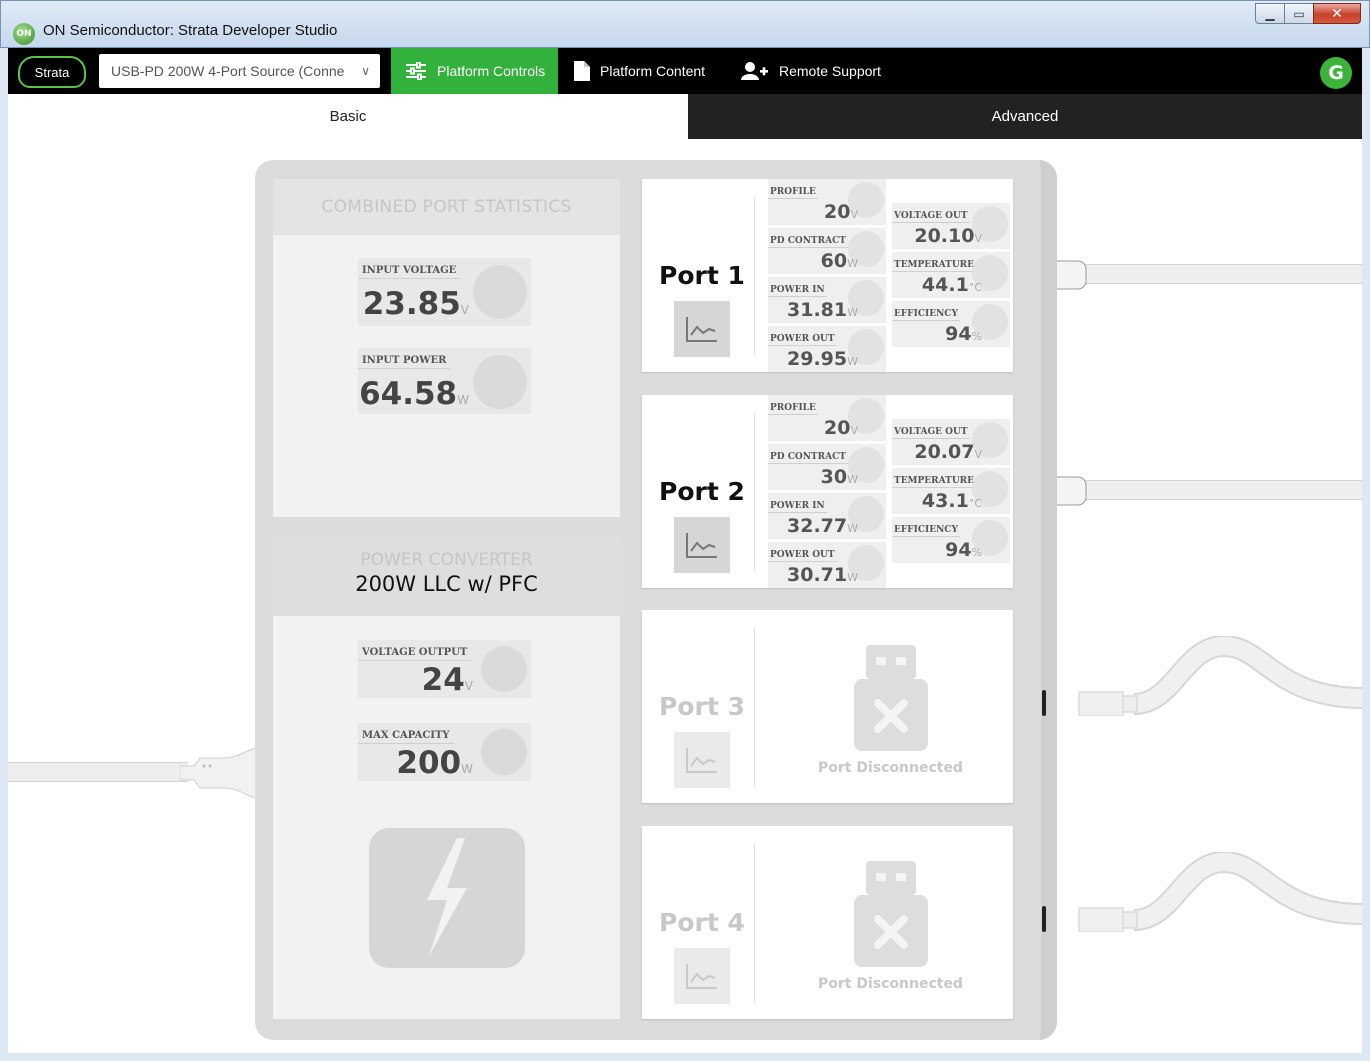 The width and height of the screenshot is (1370, 1061). I want to click on port-4-divider, so click(754, 923).